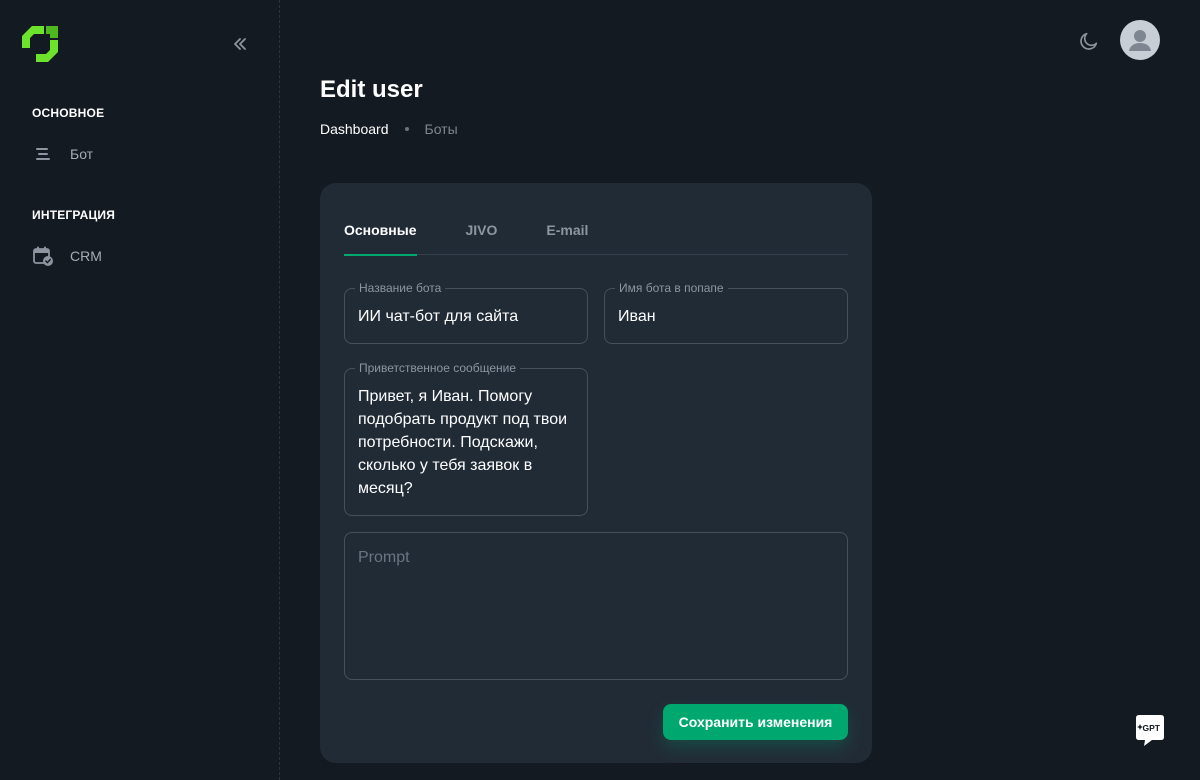 Image resolution: width=1200 pixels, height=780 pixels. Describe the element at coordinates (43, 154) in the screenshot. I see `list-icon` at that location.